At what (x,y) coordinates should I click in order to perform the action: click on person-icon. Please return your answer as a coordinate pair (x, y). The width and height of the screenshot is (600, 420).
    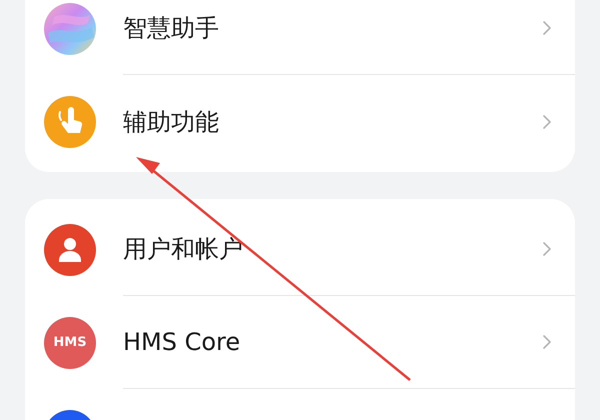
    Looking at the image, I should click on (70, 250).